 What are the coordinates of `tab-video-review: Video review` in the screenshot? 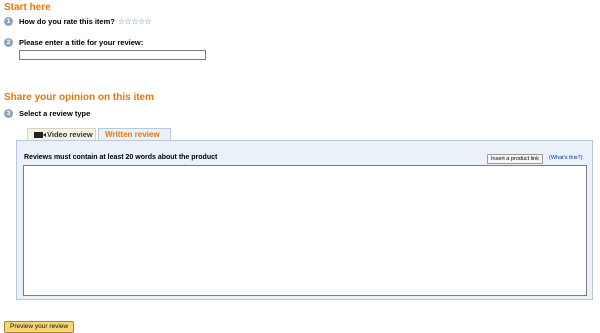 It's located at (61, 134).